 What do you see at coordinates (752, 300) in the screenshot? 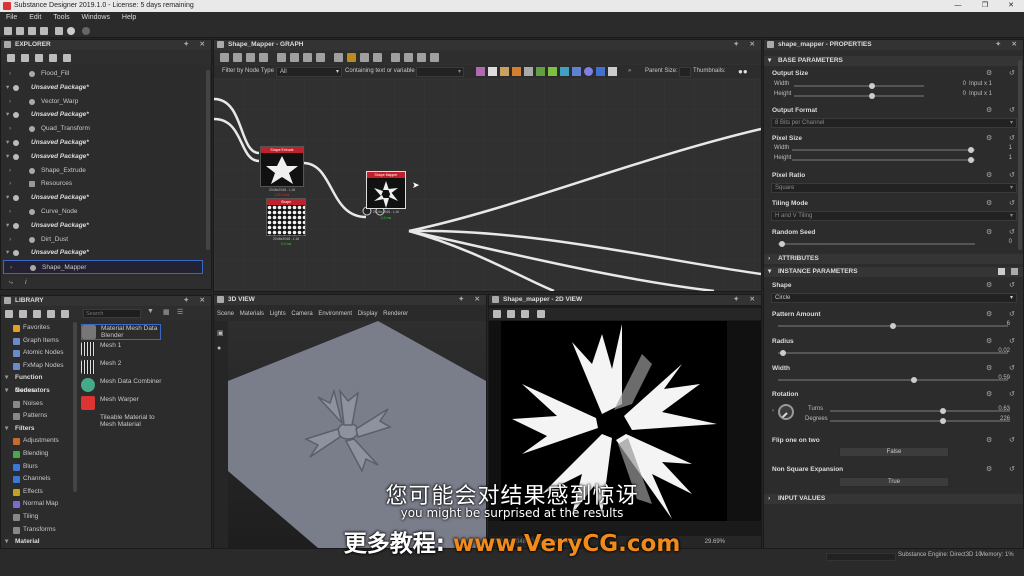
I see `2d-close-icon: ✕` at bounding box center [752, 300].